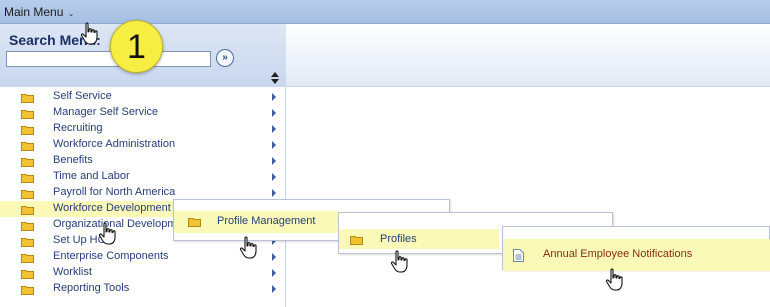 This screenshot has height=307, width=770. I want to click on flyout-item-annual-employee-notifications: Annual Employee Notifications, so click(636, 255).